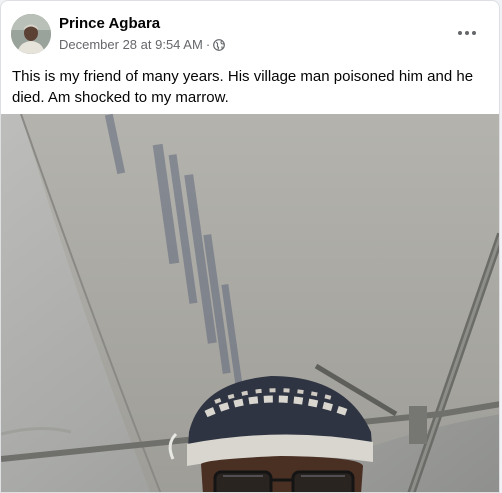  Describe the element at coordinates (219, 44) in the screenshot. I see `globe-icon` at that location.